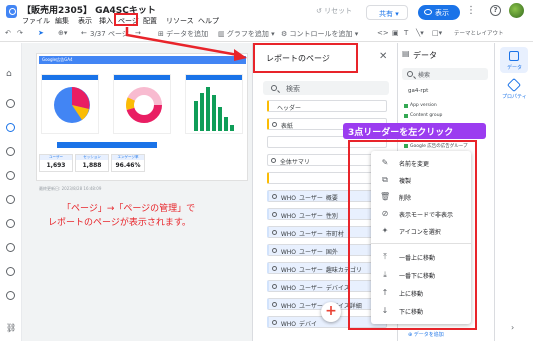 The image size is (533, 341). I want to click on view-button: 表示, so click(439, 12).